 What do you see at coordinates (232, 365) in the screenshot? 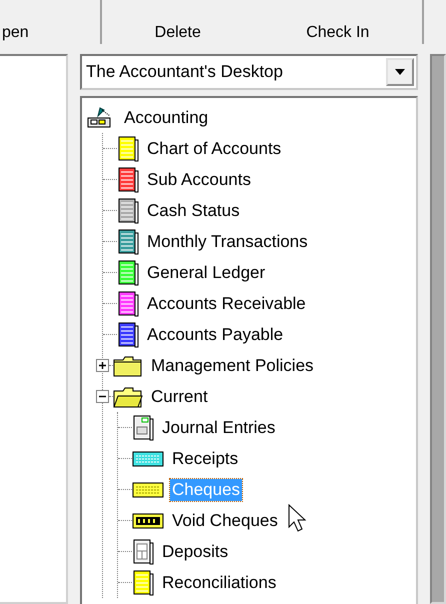
I see `tree-item: Management Policies` at bounding box center [232, 365].